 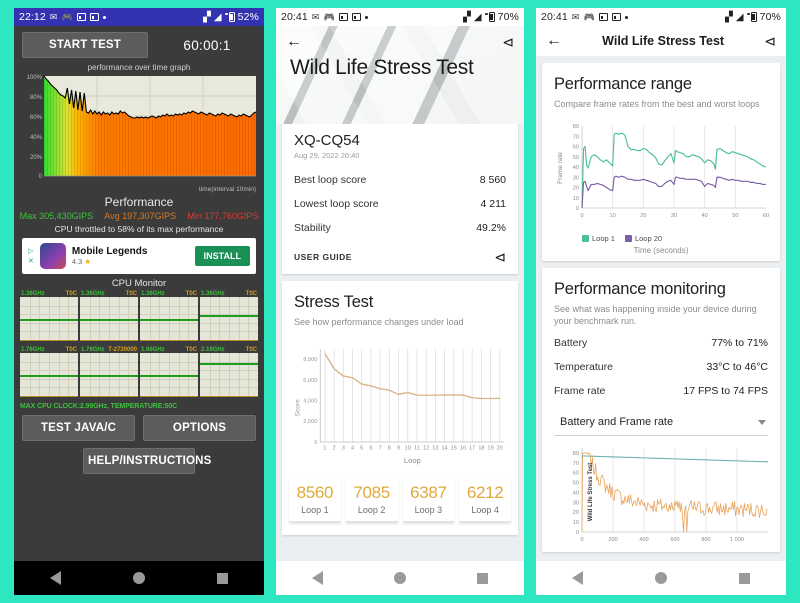 I want to click on svg-text: 80, so click(x=576, y=454).